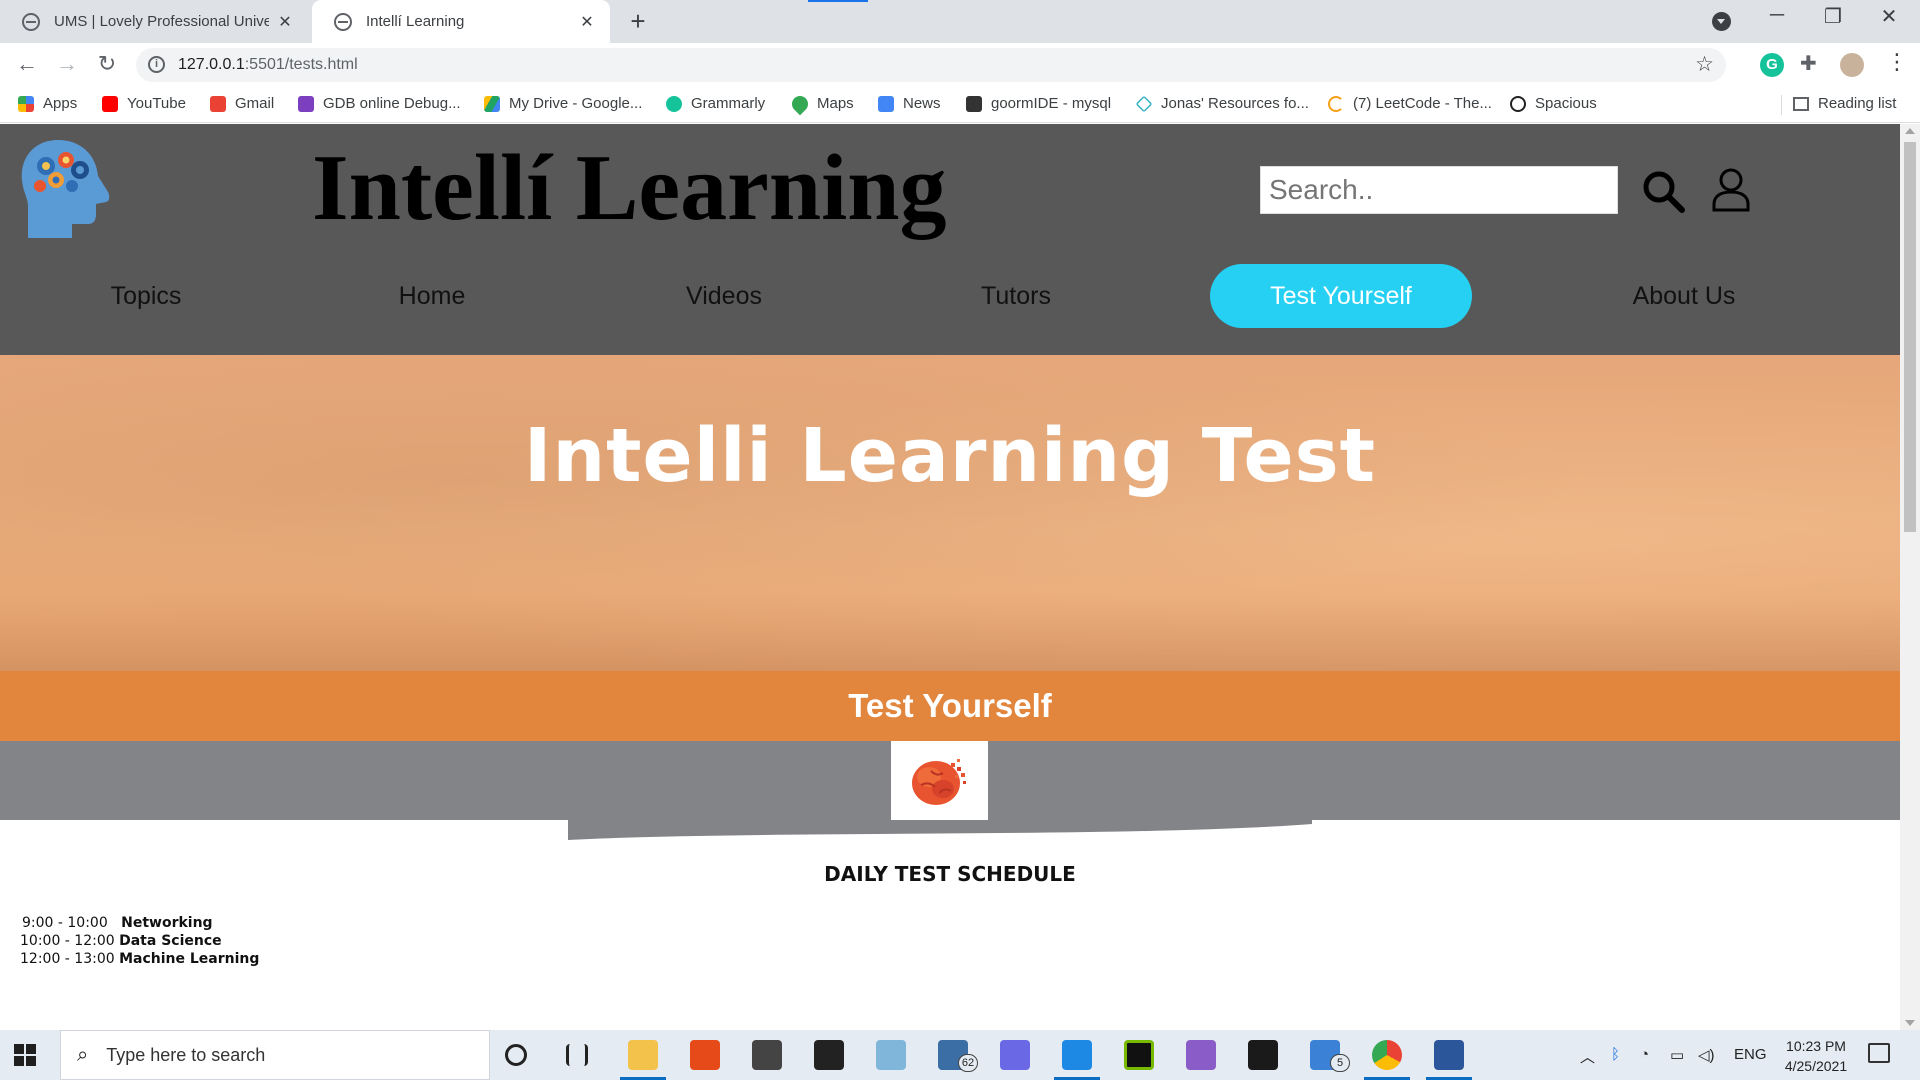 This screenshot has width=1920, height=1080. What do you see at coordinates (1816, 1046) in the screenshot?
I see `clock-time: 10:23 PM` at bounding box center [1816, 1046].